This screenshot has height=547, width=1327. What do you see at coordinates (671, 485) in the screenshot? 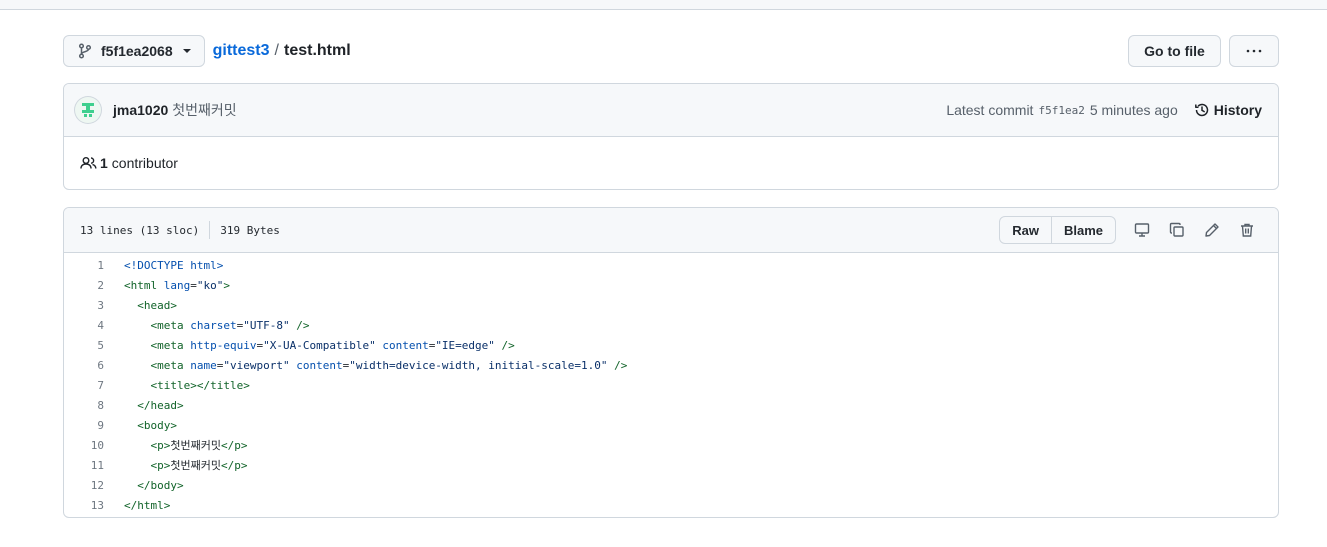
I see `code-line: 12 </body>` at bounding box center [671, 485].